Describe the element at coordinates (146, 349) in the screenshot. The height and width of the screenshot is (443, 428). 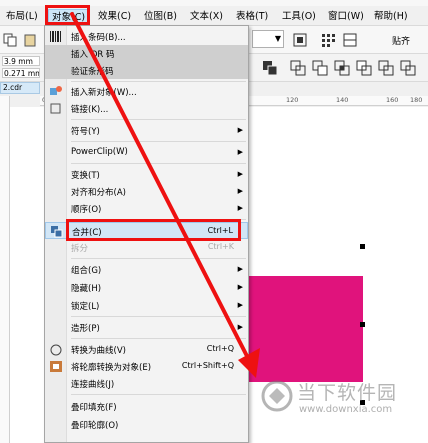
I see `menu-item-convert-to-curves: 转换为曲线(V) Ctrl+Q` at that location.